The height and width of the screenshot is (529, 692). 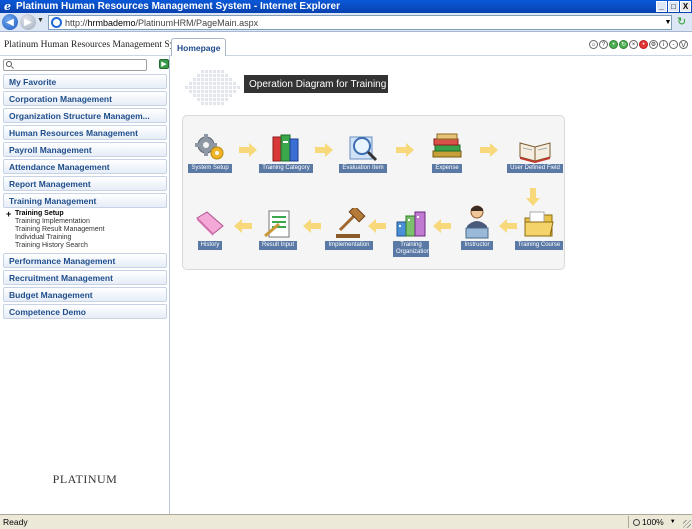 I want to click on tab-homepage: Homepage, so click(x=199, y=47).